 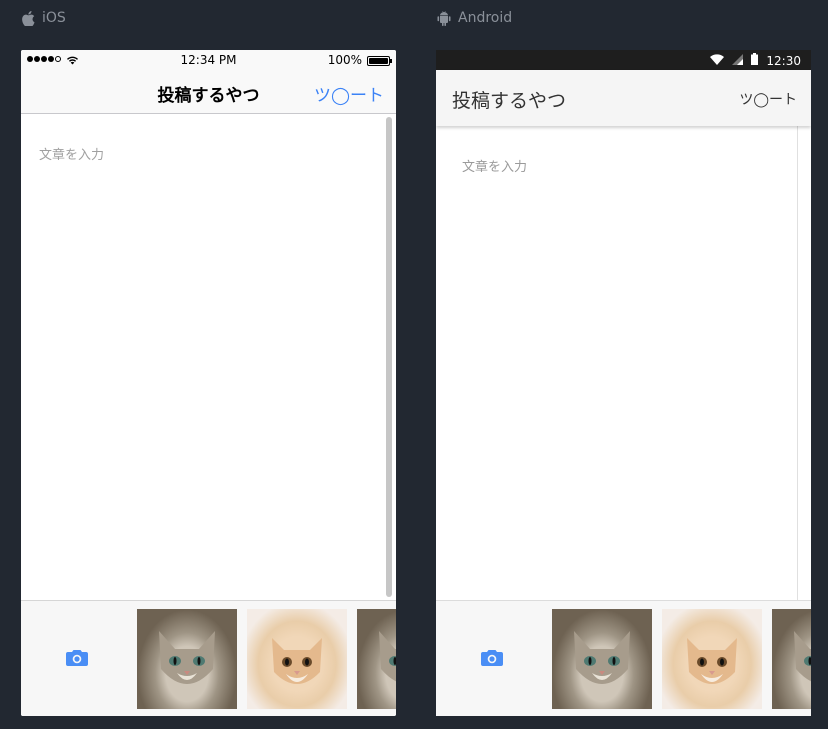 What do you see at coordinates (623, 98) in the screenshot?
I see `android-app-bar: 投稿するやつ ツ◯ート` at bounding box center [623, 98].